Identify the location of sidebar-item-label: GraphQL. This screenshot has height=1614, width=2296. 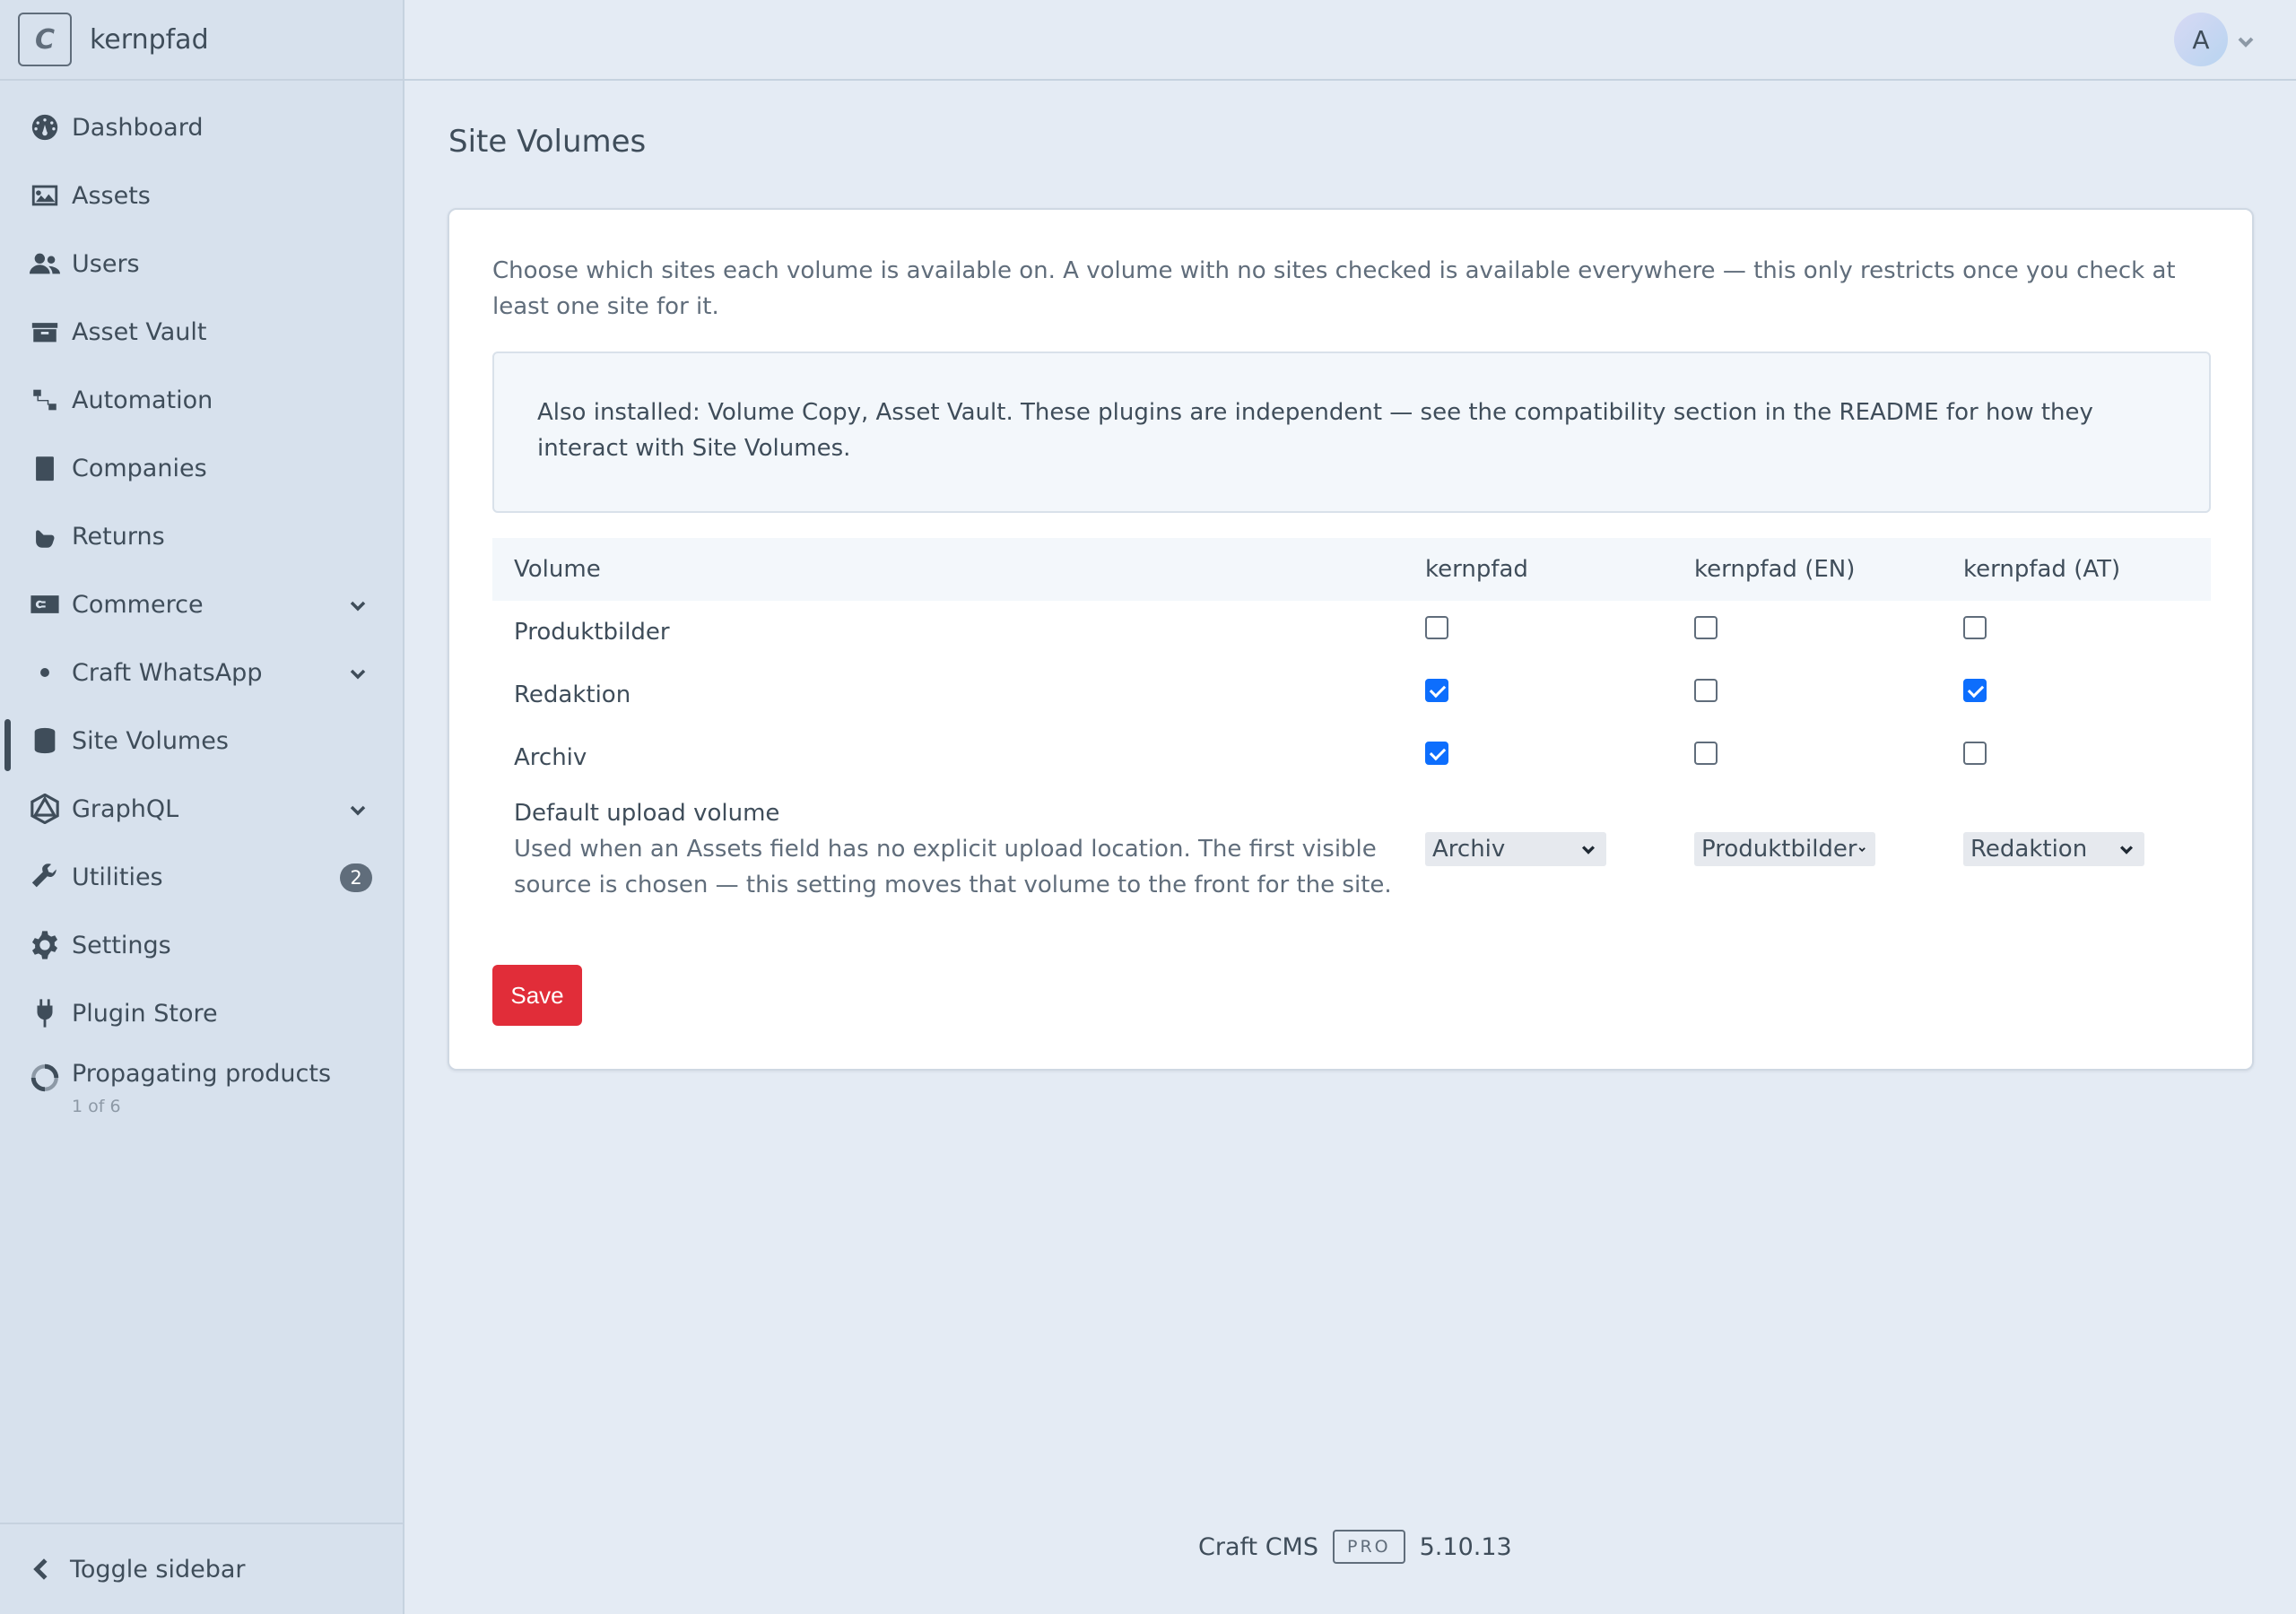
(125, 808).